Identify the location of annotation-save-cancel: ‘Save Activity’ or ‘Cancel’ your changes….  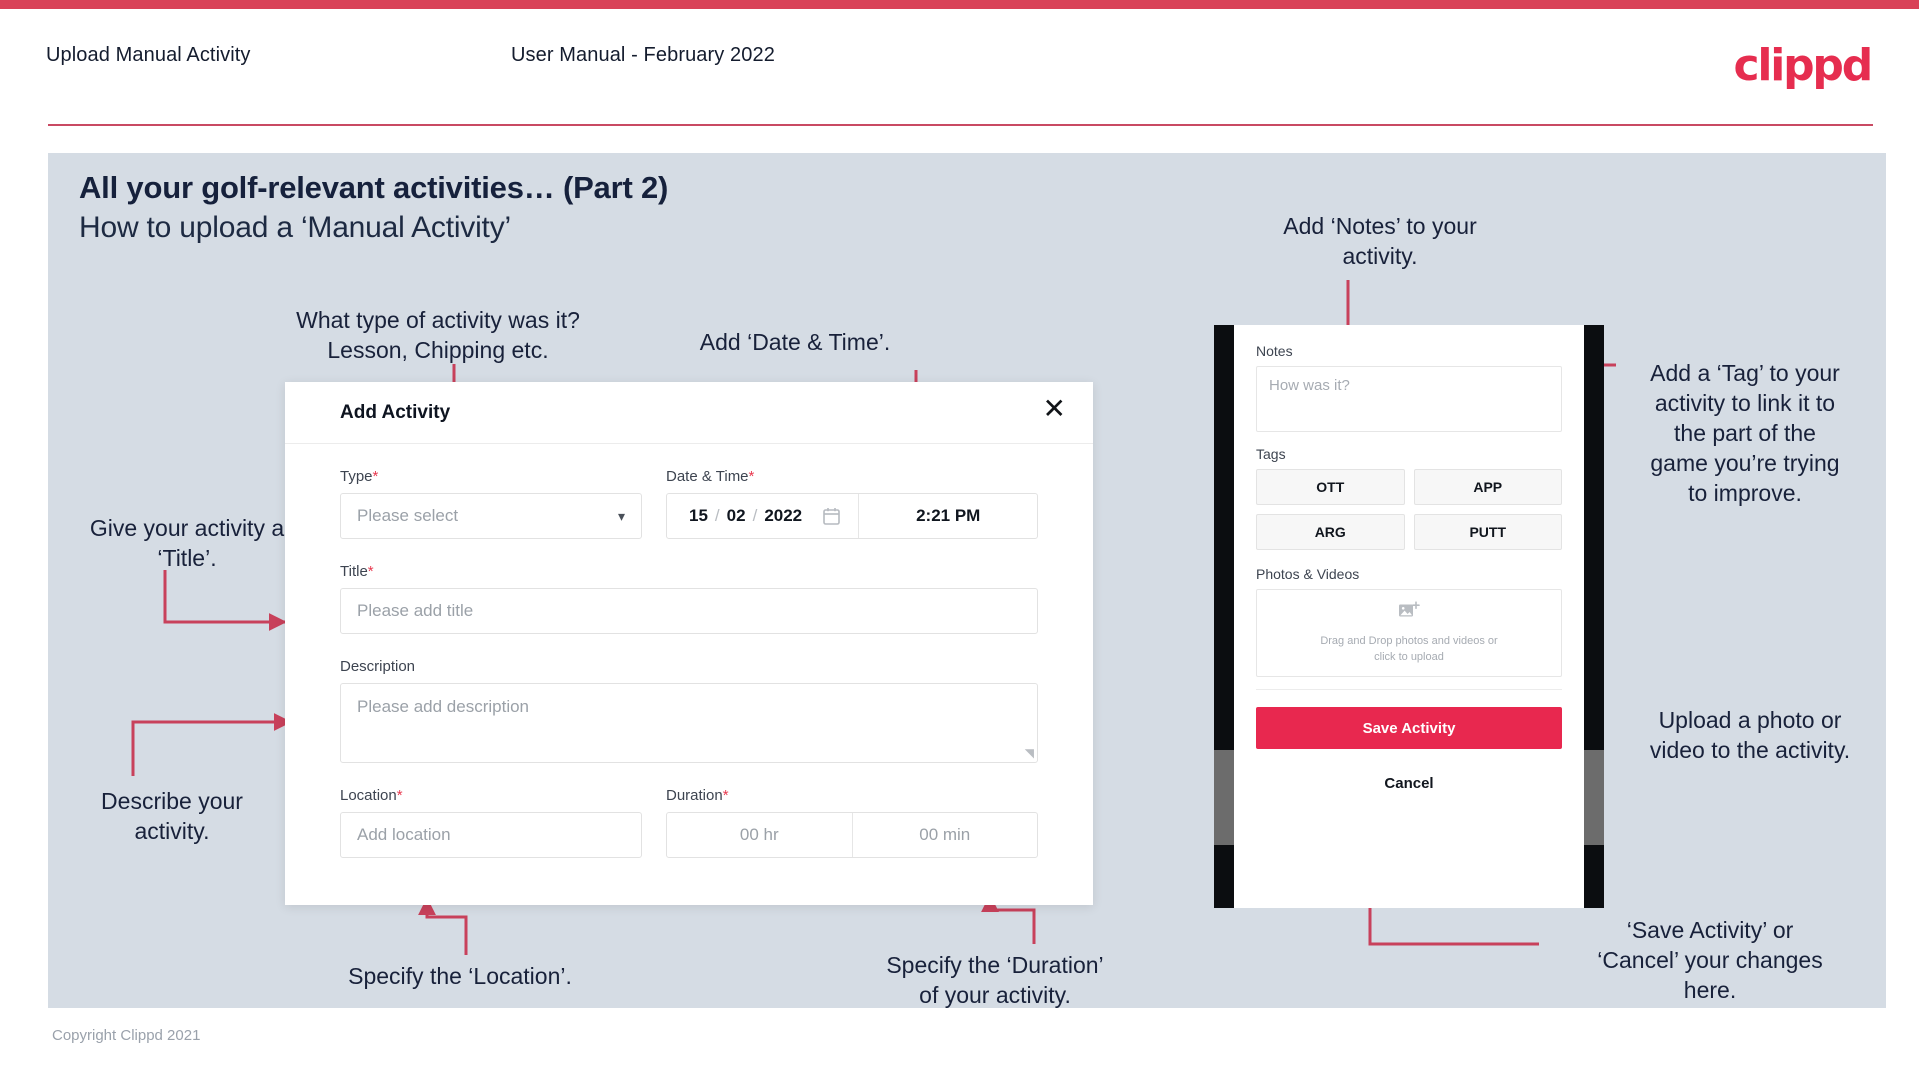
(1710, 960).